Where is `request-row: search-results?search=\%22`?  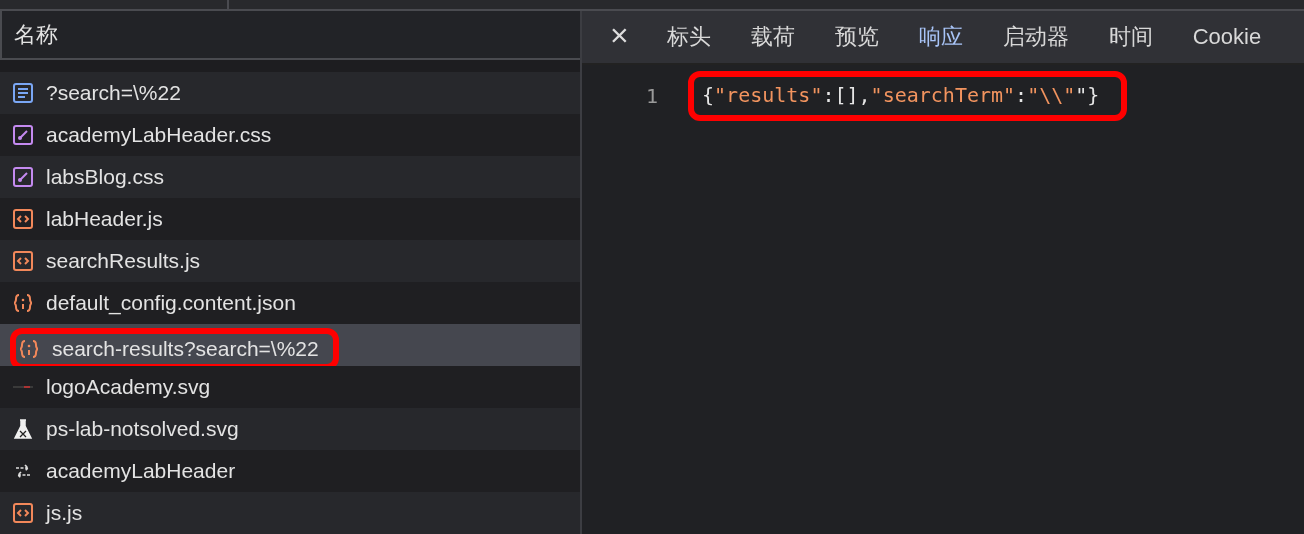
request-row: search-results?search=\%22 is located at coordinates (290, 345).